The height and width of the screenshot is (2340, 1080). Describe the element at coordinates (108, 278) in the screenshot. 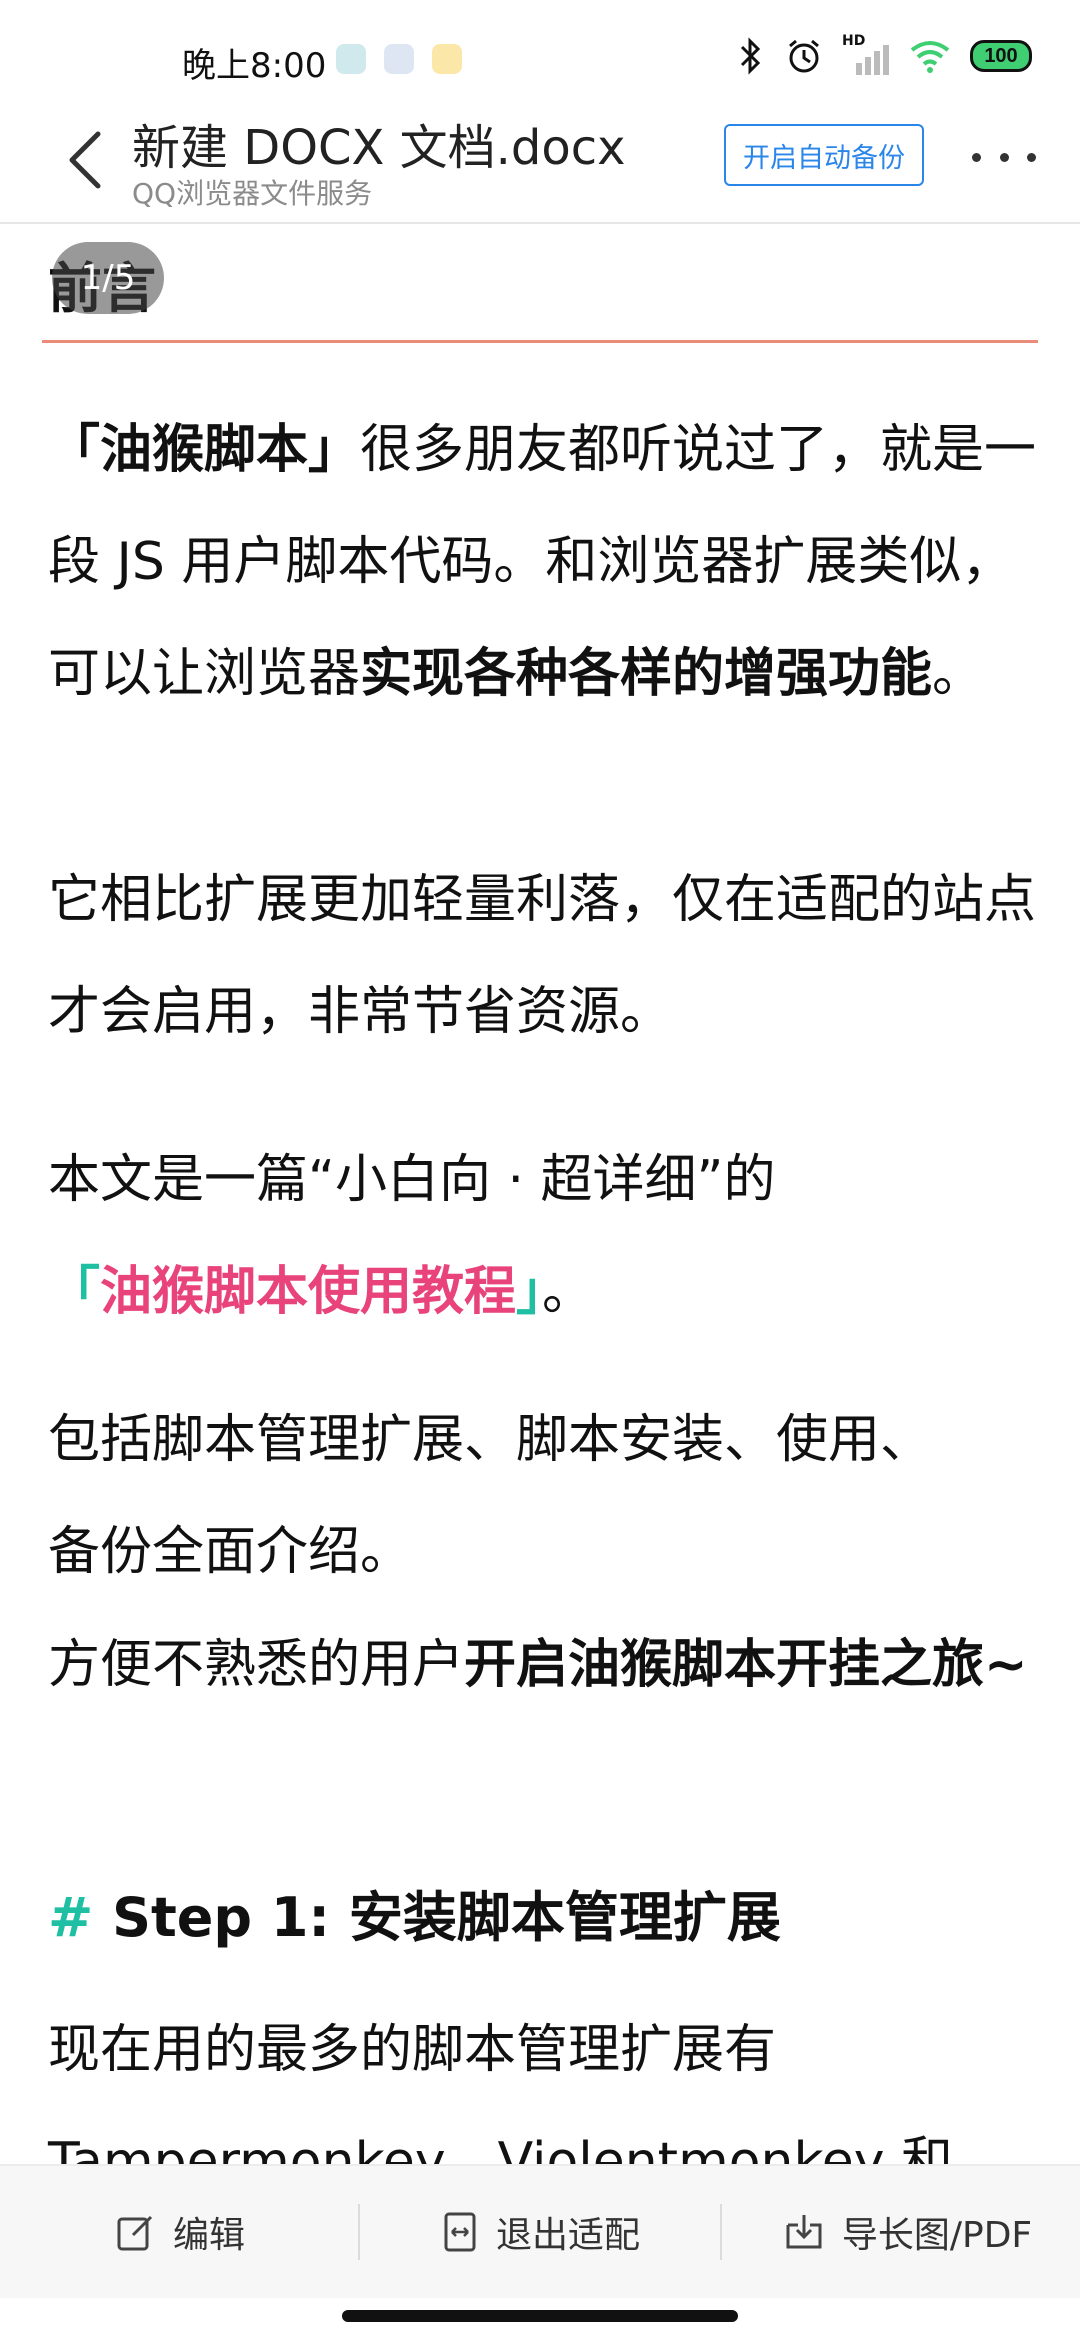

I see `page-indicator: 1/5` at that location.